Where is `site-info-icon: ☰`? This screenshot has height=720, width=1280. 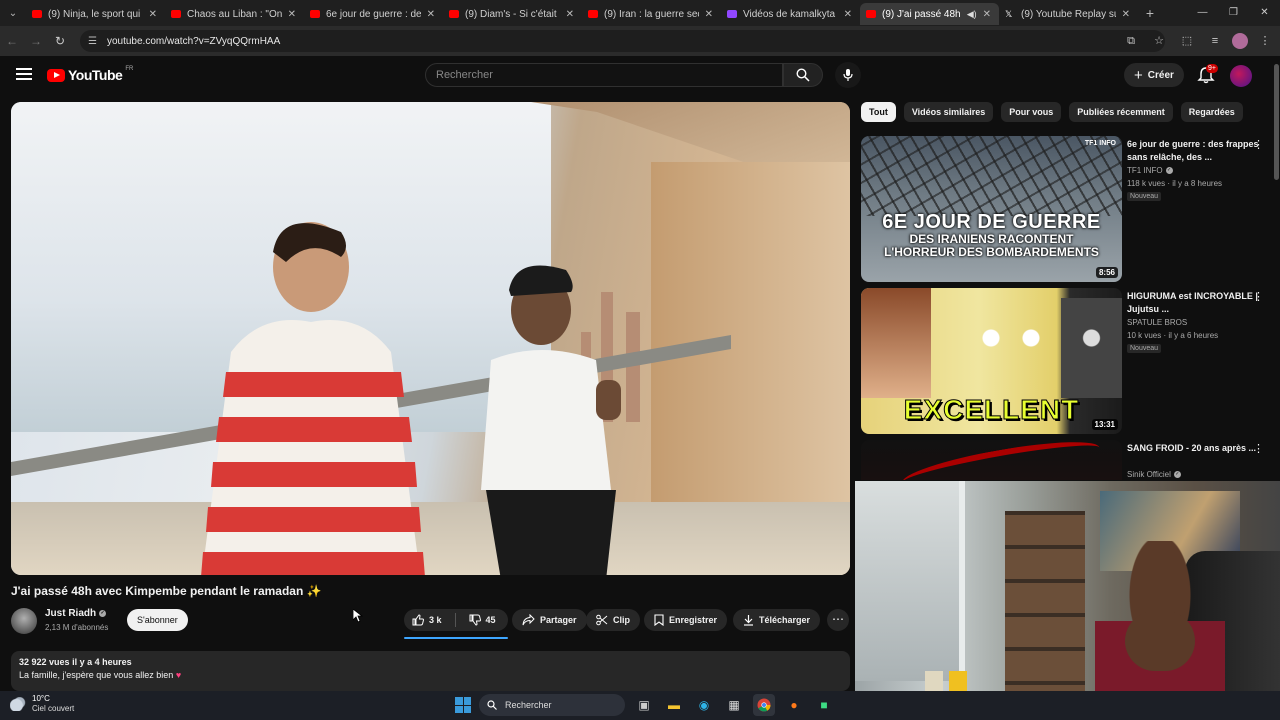 site-info-icon: ☰ is located at coordinates (92, 41).